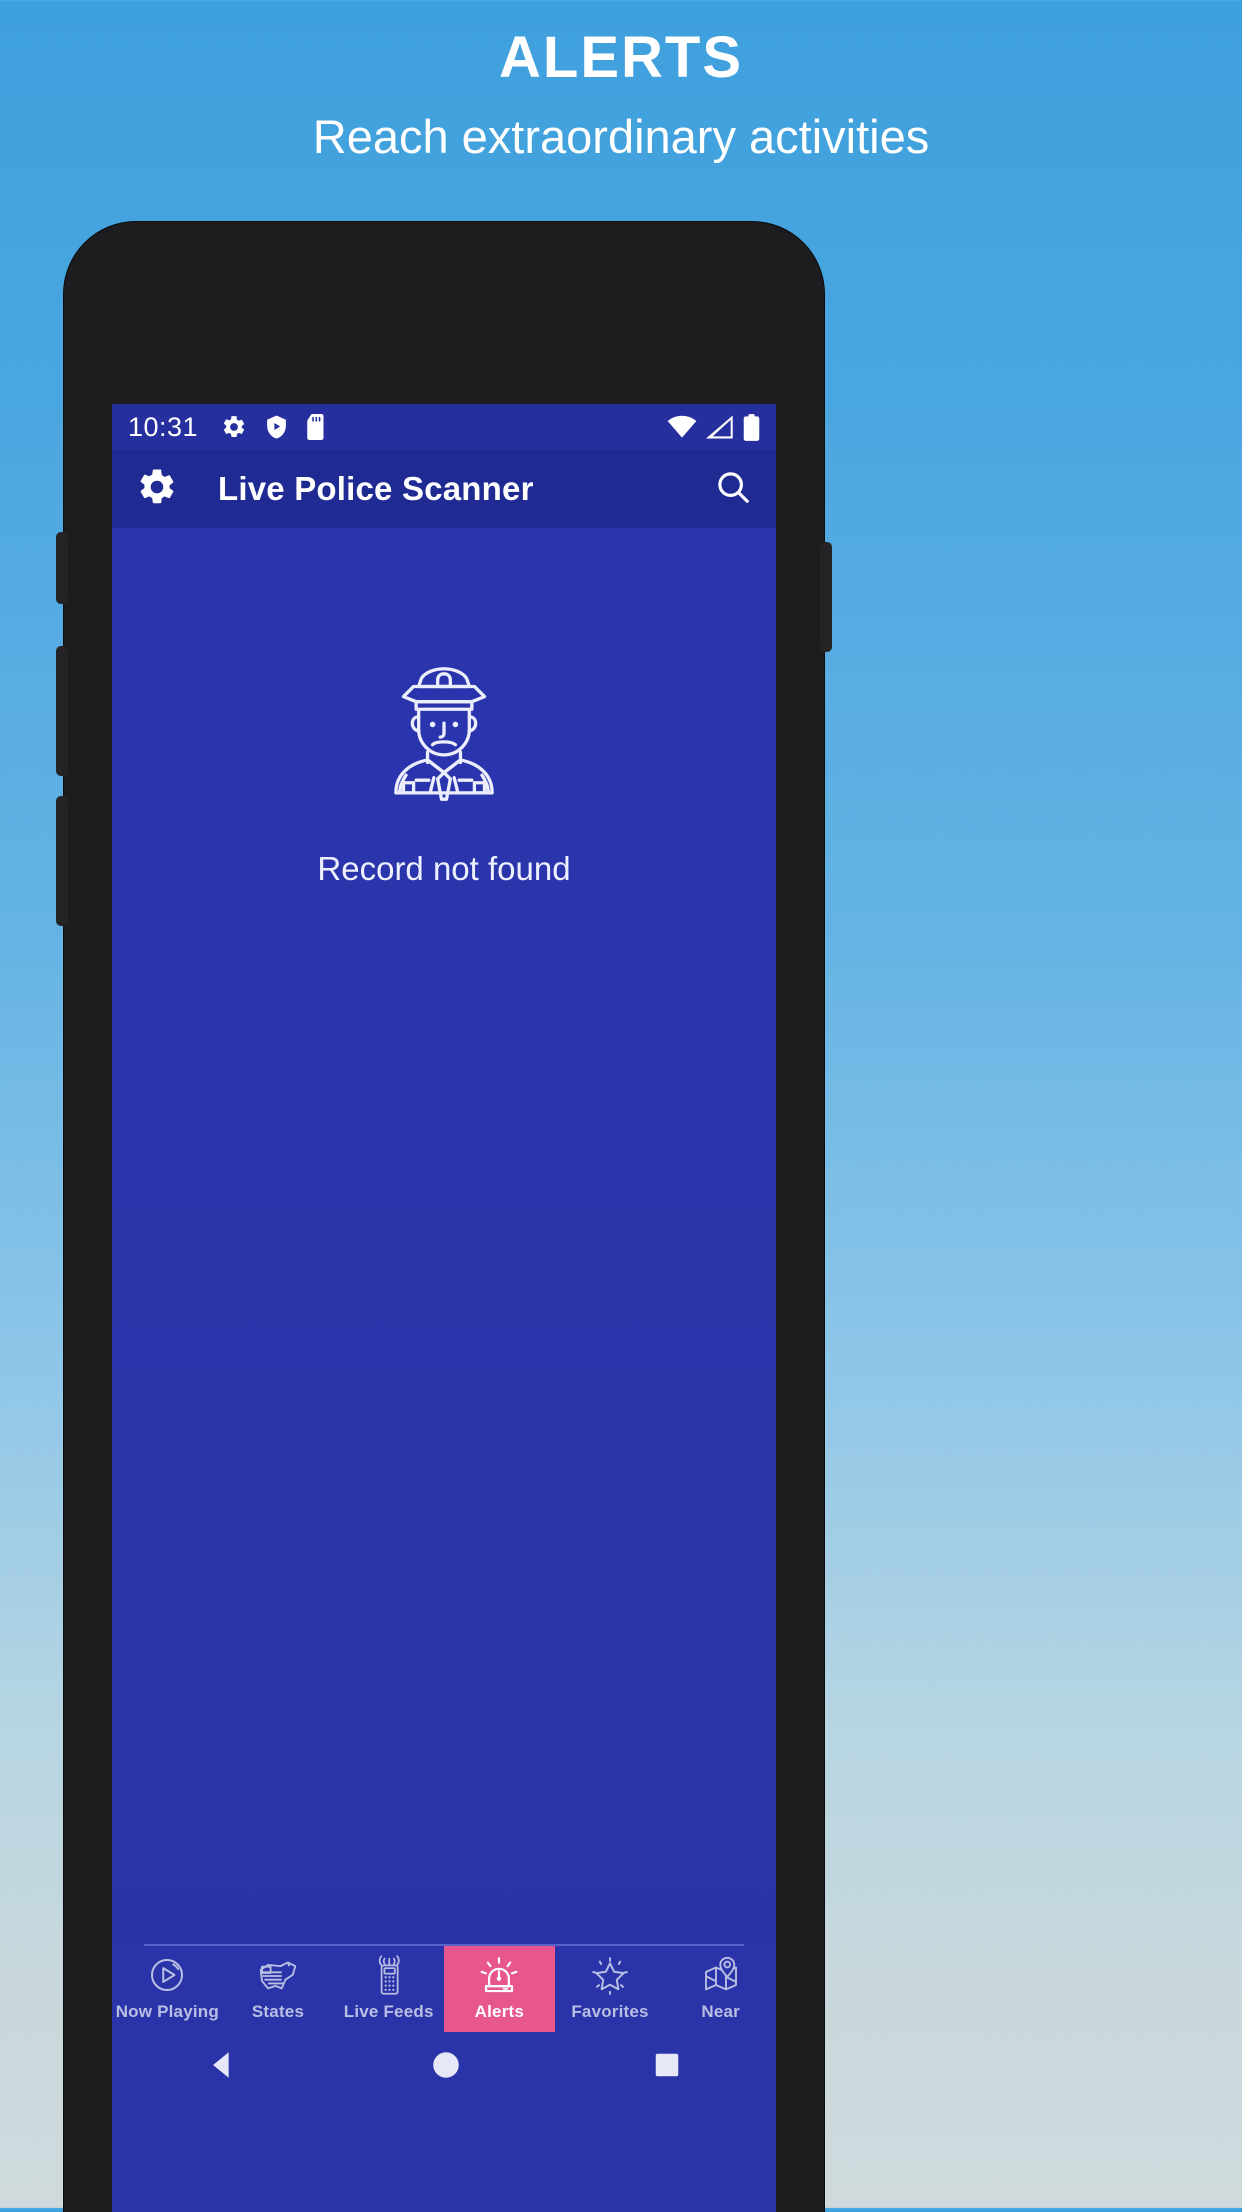 Image resolution: width=1242 pixels, height=2212 pixels. Describe the element at coordinates (278, 1976) in the screenshot. I see `usa-map-flag-icon` at that location.